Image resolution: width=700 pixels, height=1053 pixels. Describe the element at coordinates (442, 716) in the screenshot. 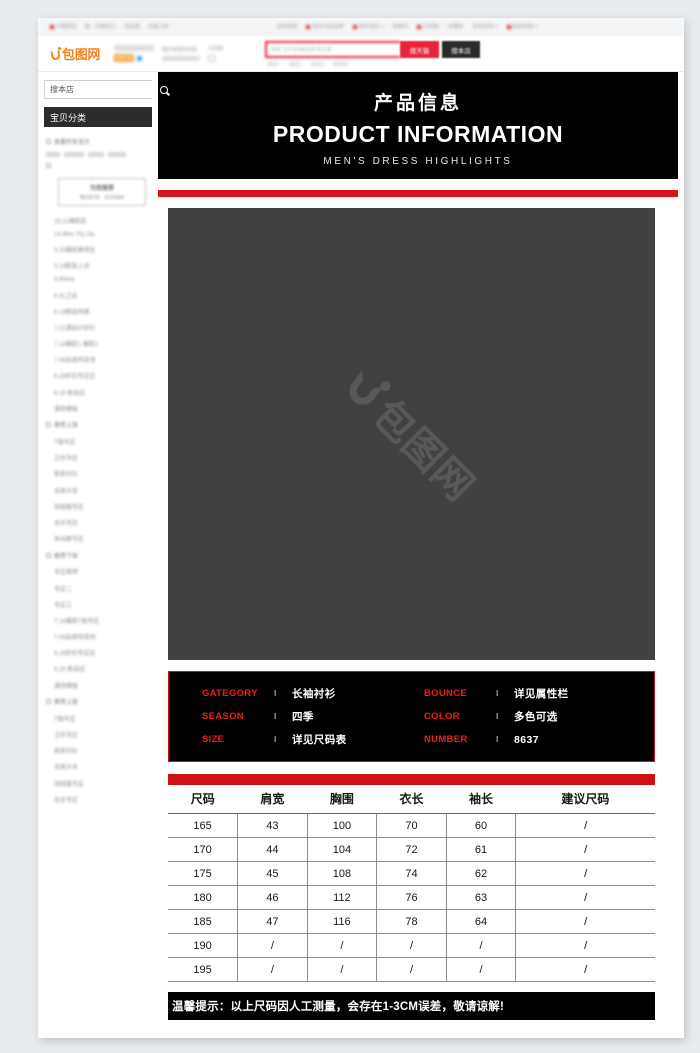

I see `spec-key: COLOR` at that location.